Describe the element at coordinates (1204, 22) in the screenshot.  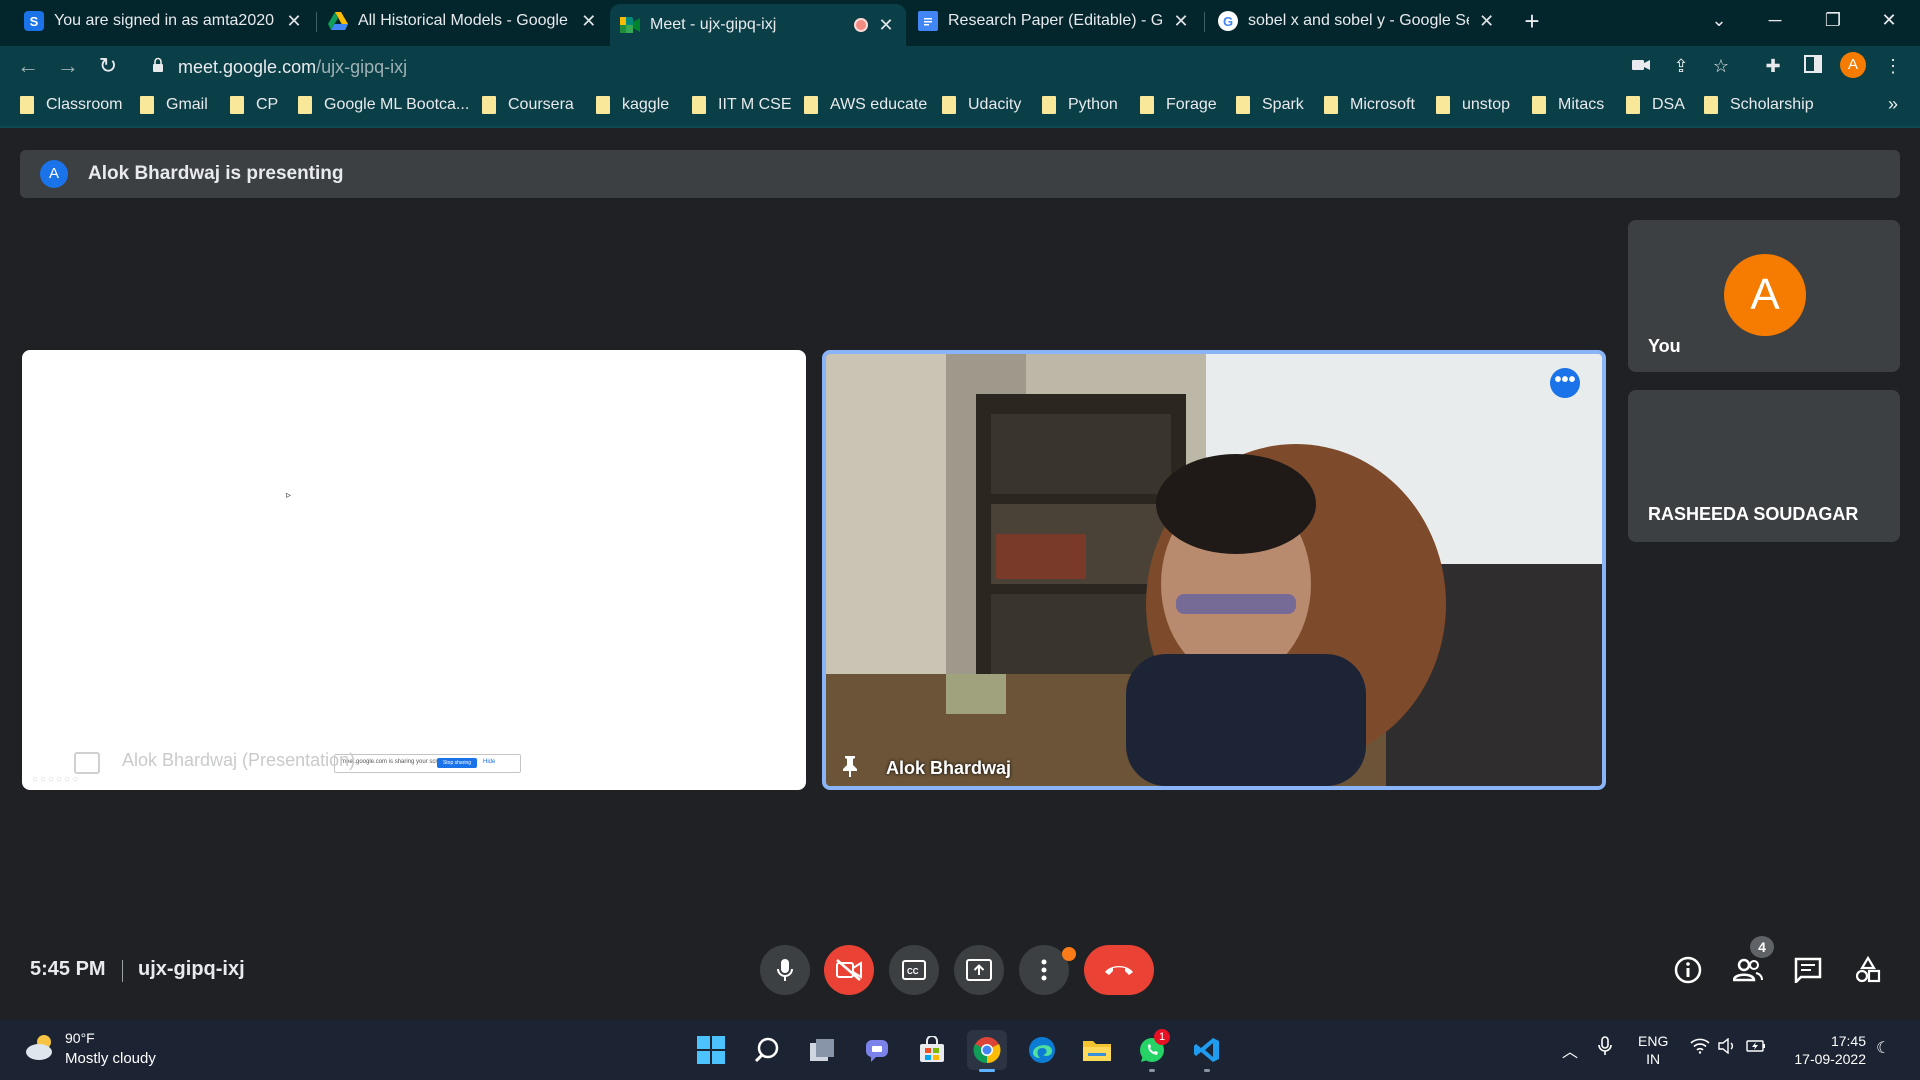
I see `tab-divider` at that location.